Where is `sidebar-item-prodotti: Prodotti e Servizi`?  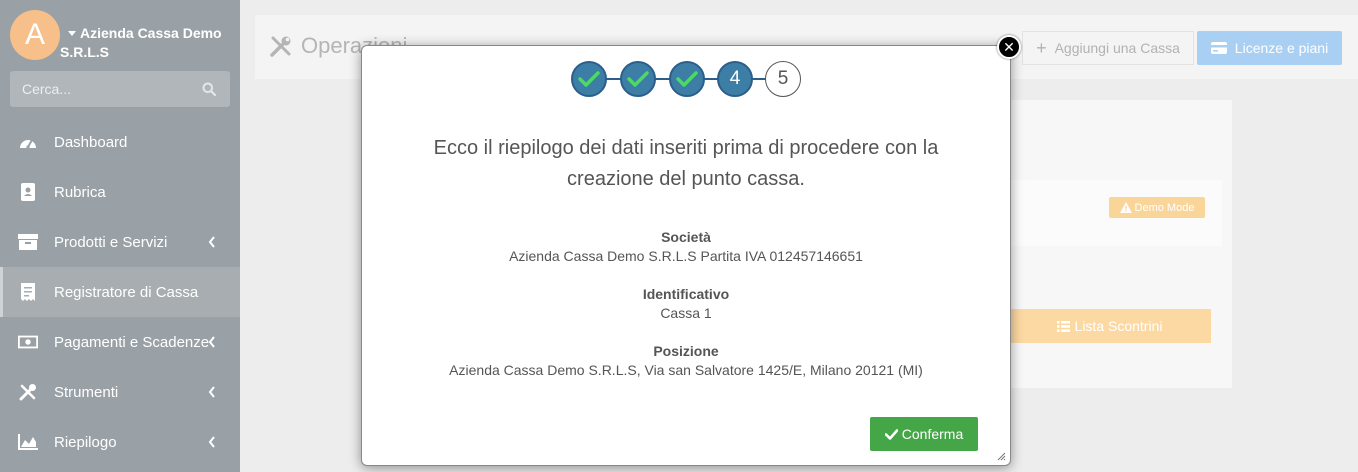 sidebar-item-prodotti: Prodotti e Servizi is located at coordinates (120, 242).